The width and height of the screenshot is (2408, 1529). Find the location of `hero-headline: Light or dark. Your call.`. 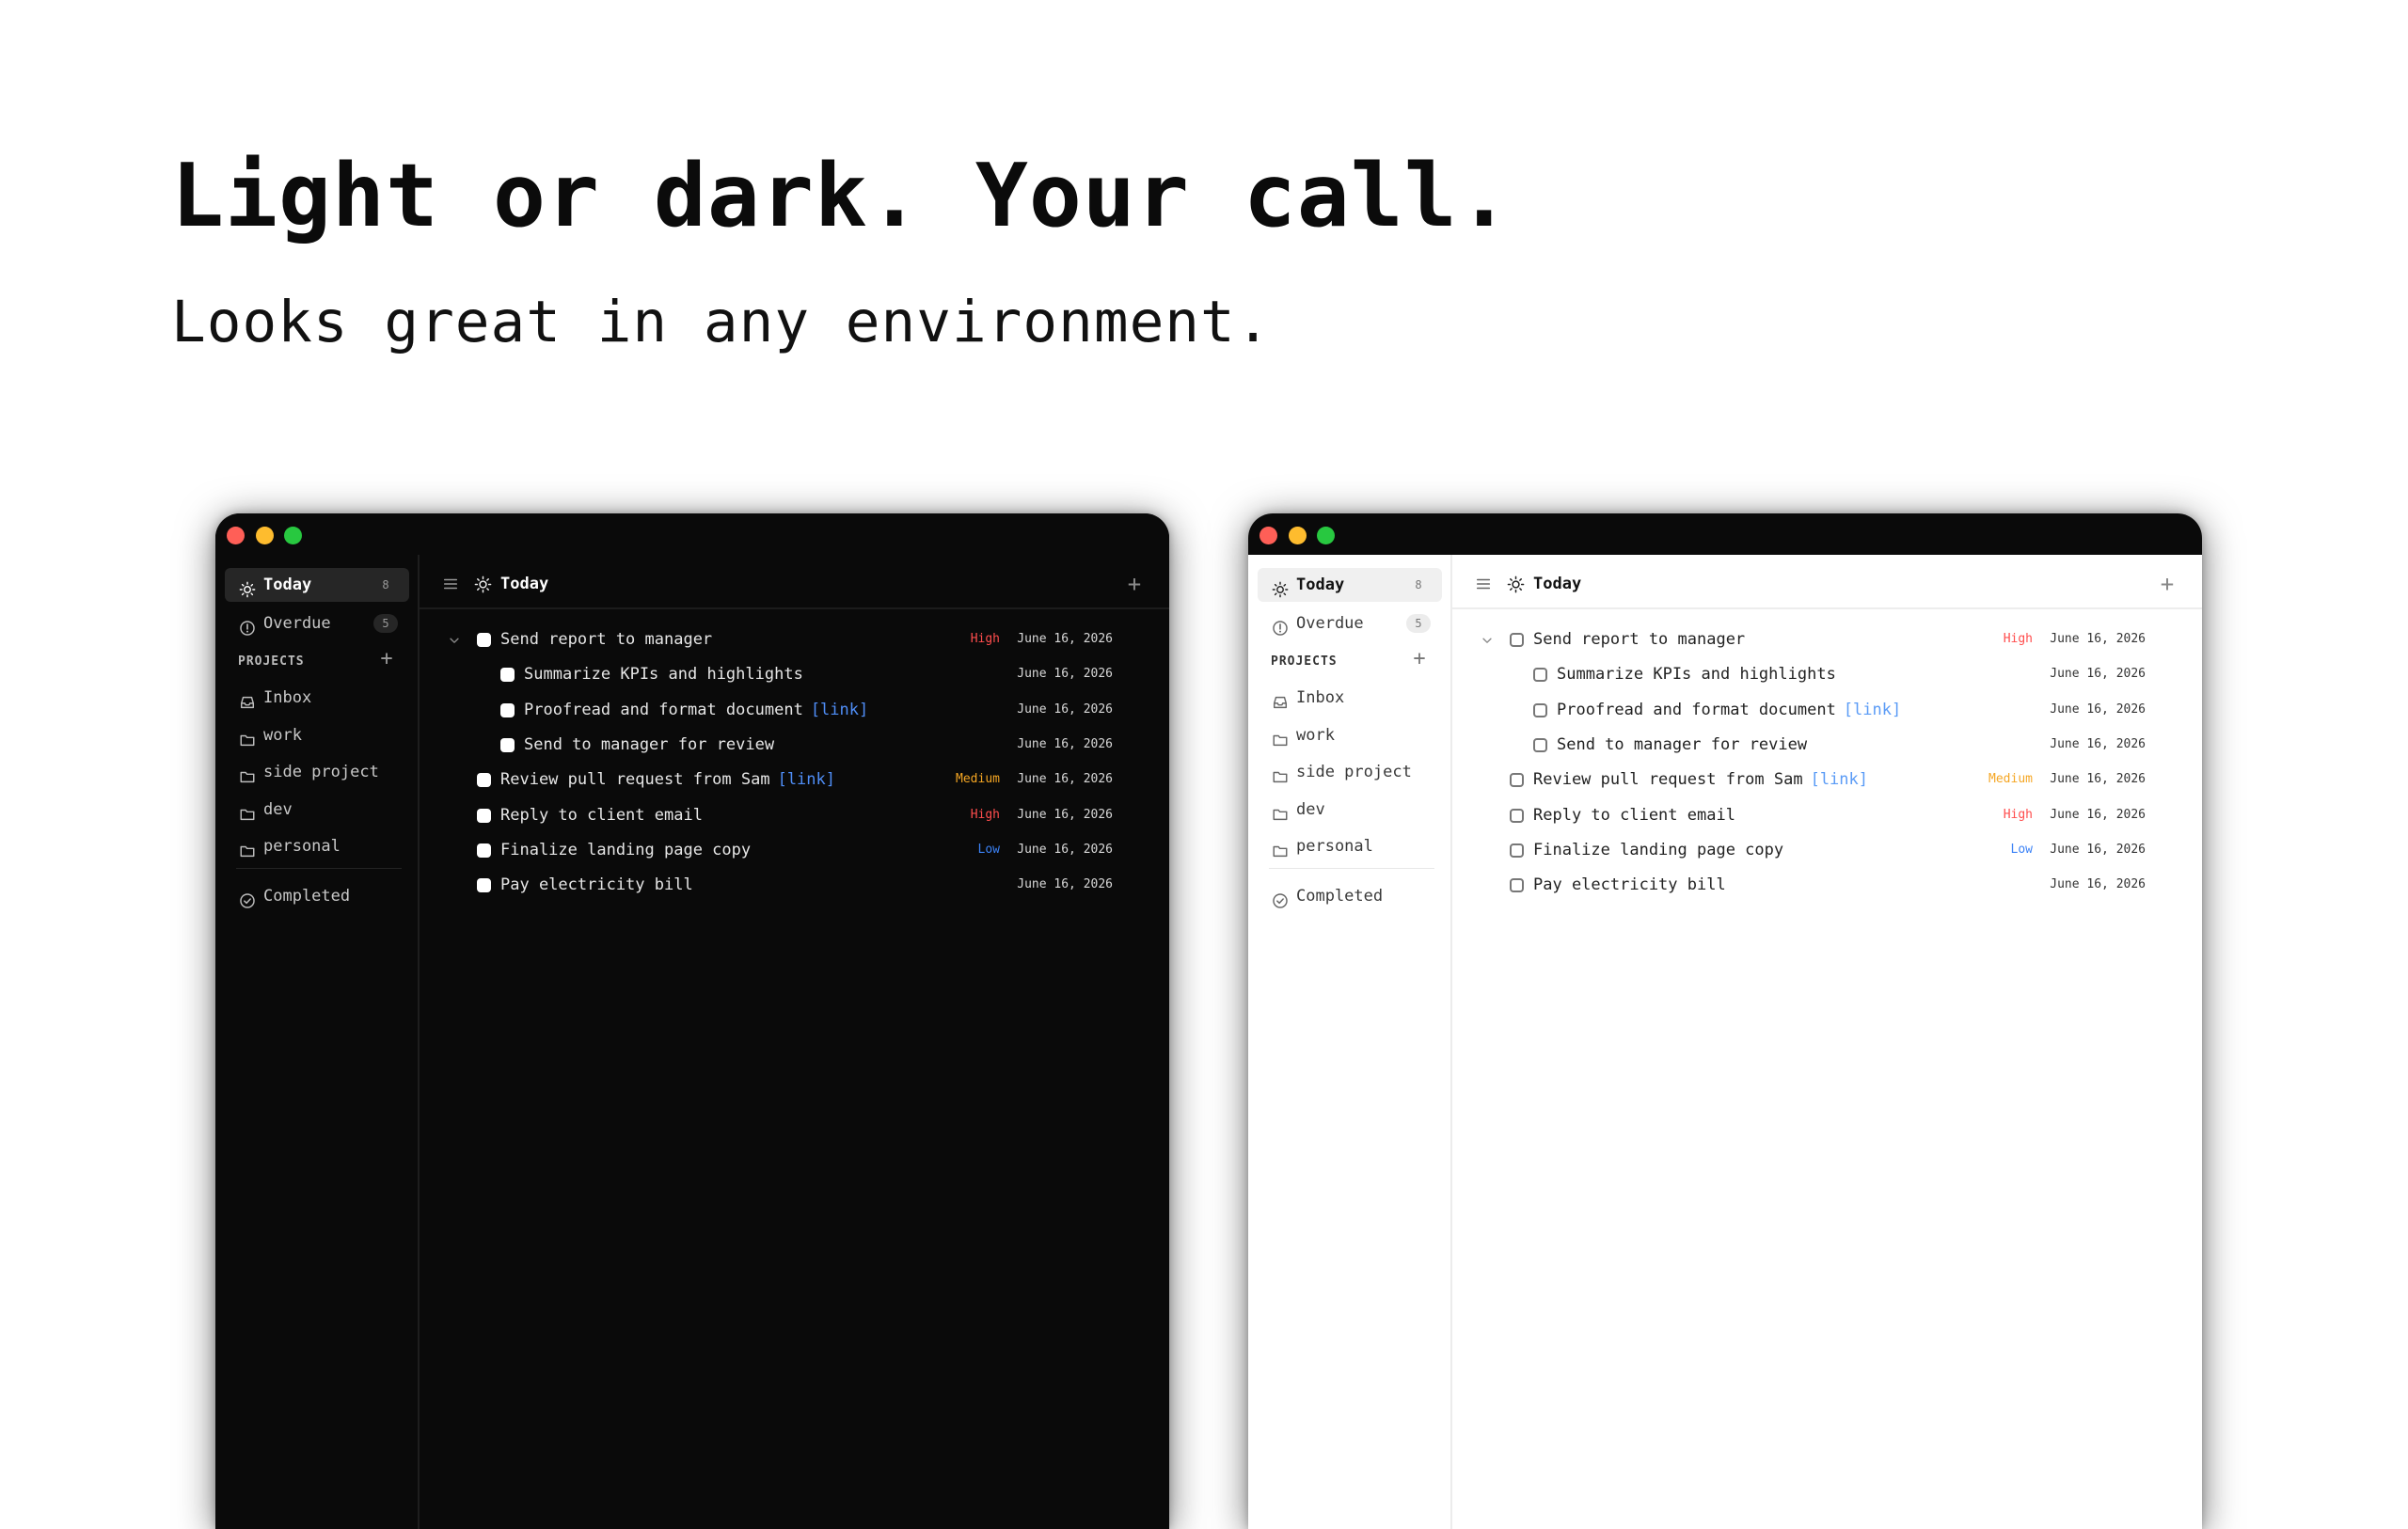

hero-headline: Light or dark. Your call. is located at coordinates (842, 196).